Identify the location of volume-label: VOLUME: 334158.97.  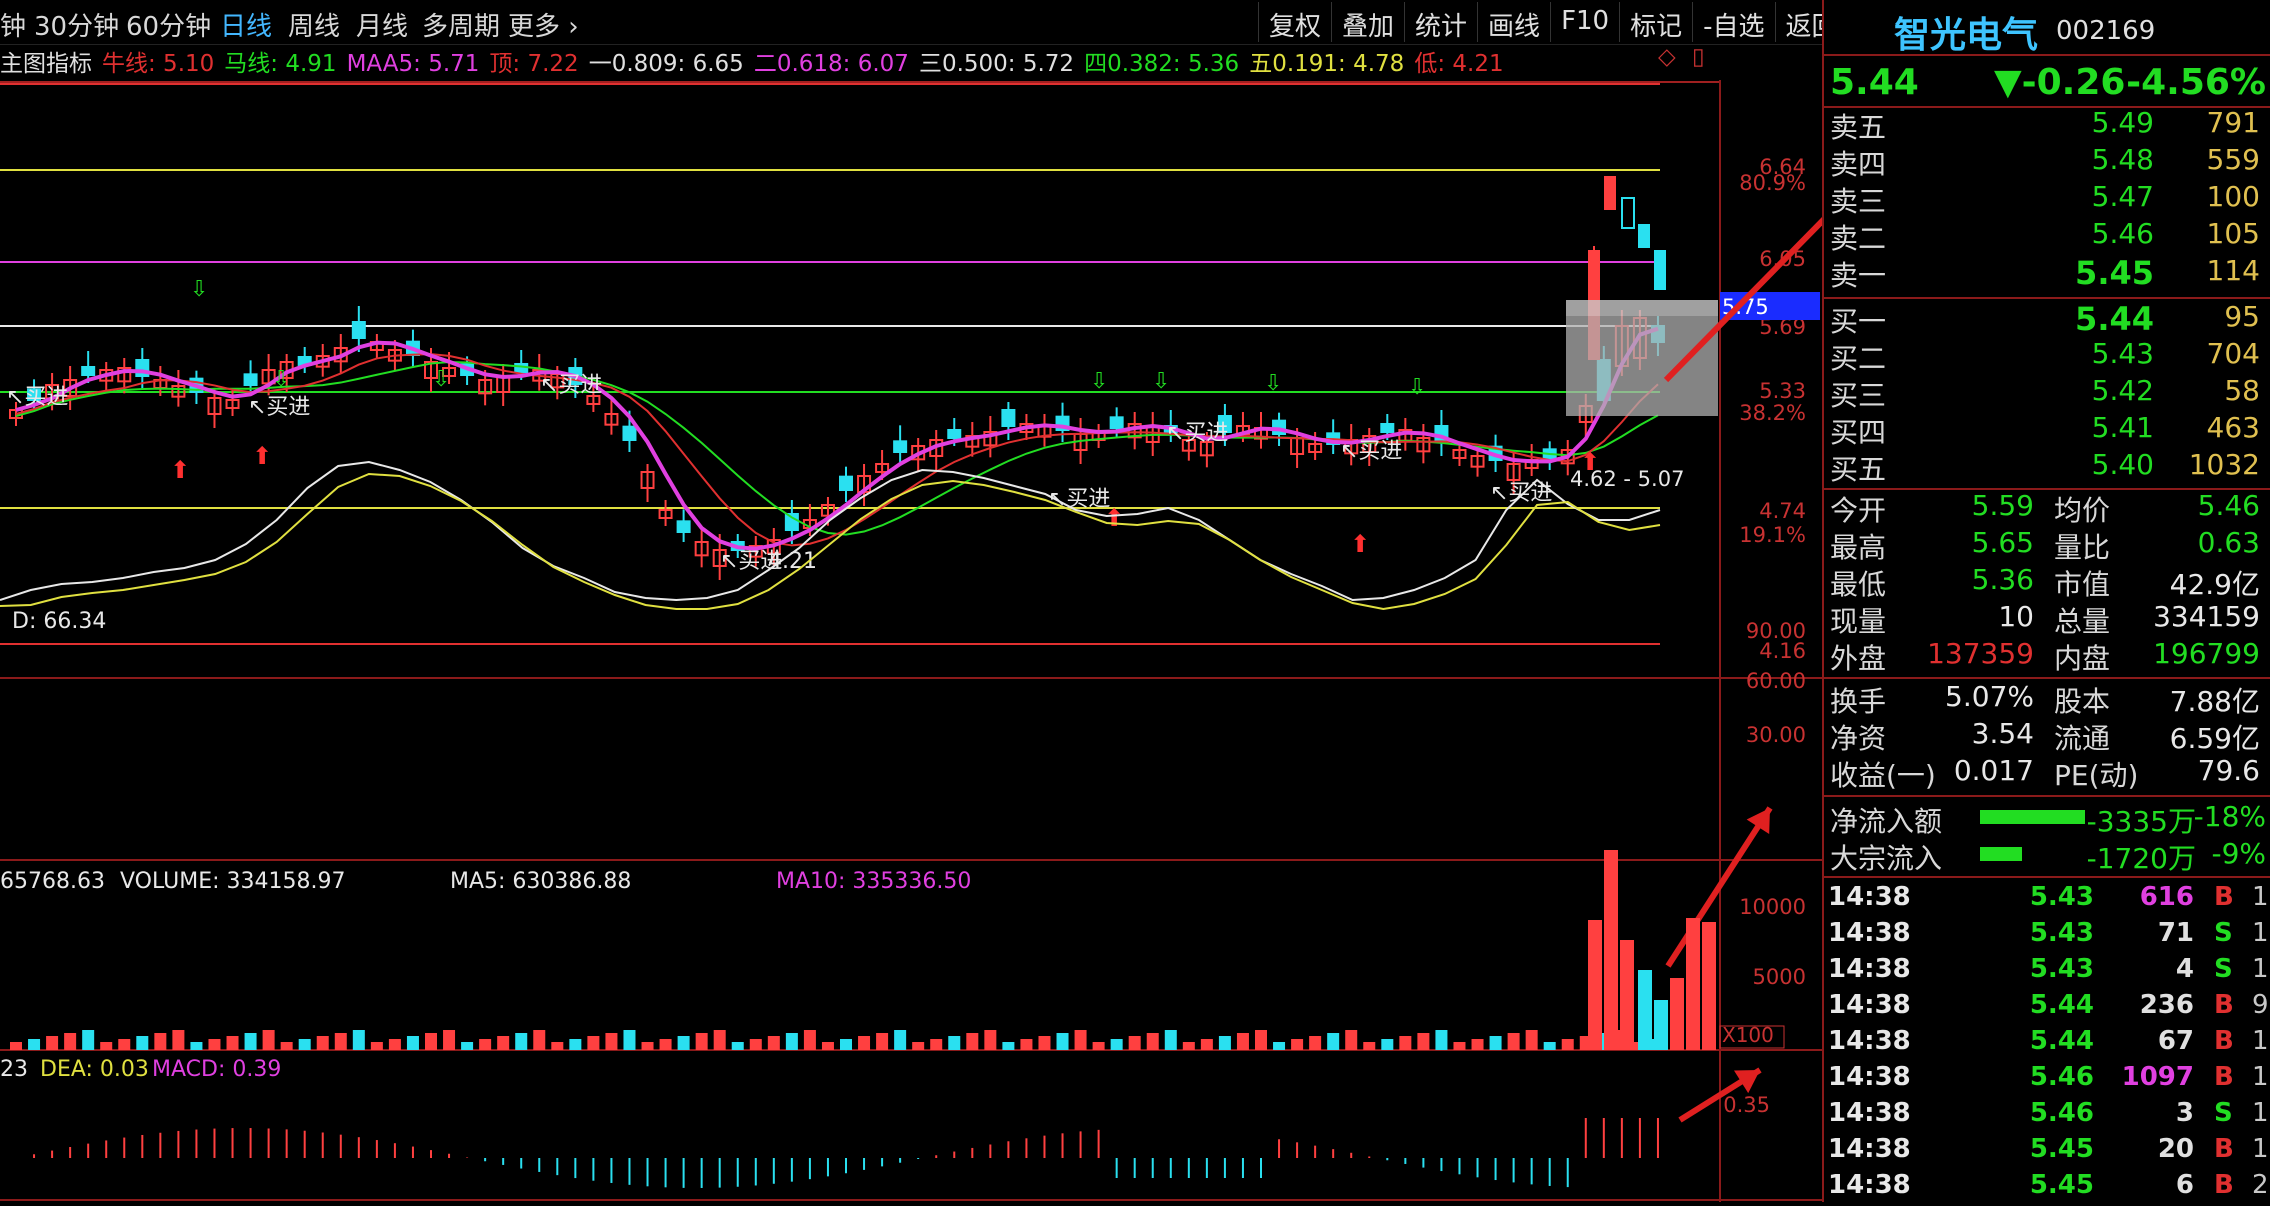
(233, 881).